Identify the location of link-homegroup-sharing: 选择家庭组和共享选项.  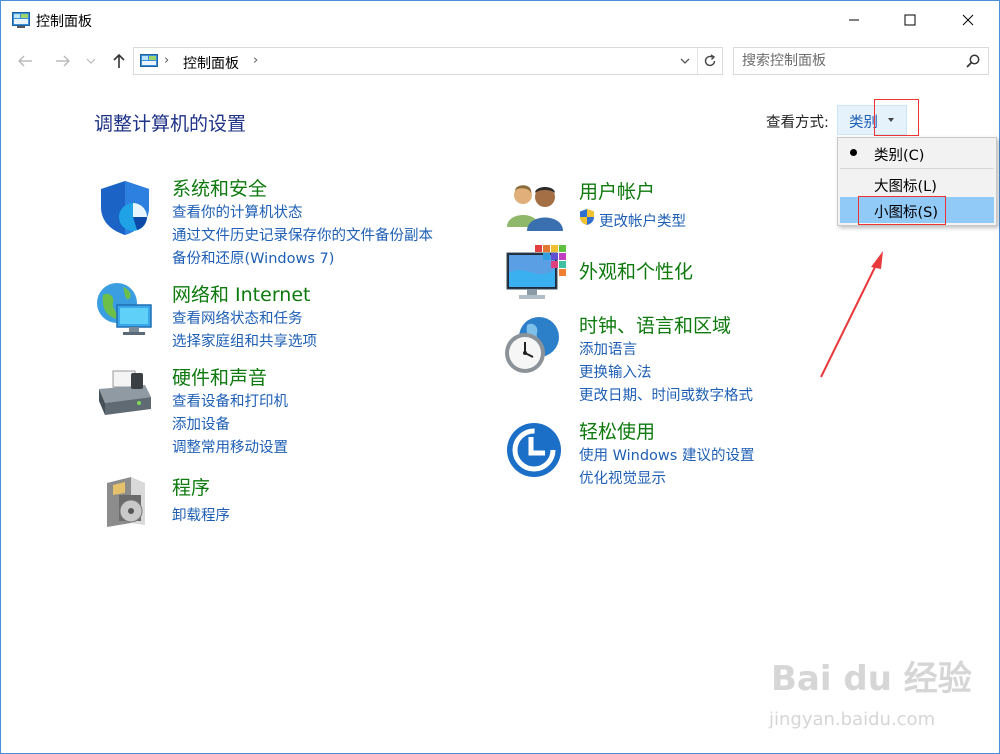
(244, 340).